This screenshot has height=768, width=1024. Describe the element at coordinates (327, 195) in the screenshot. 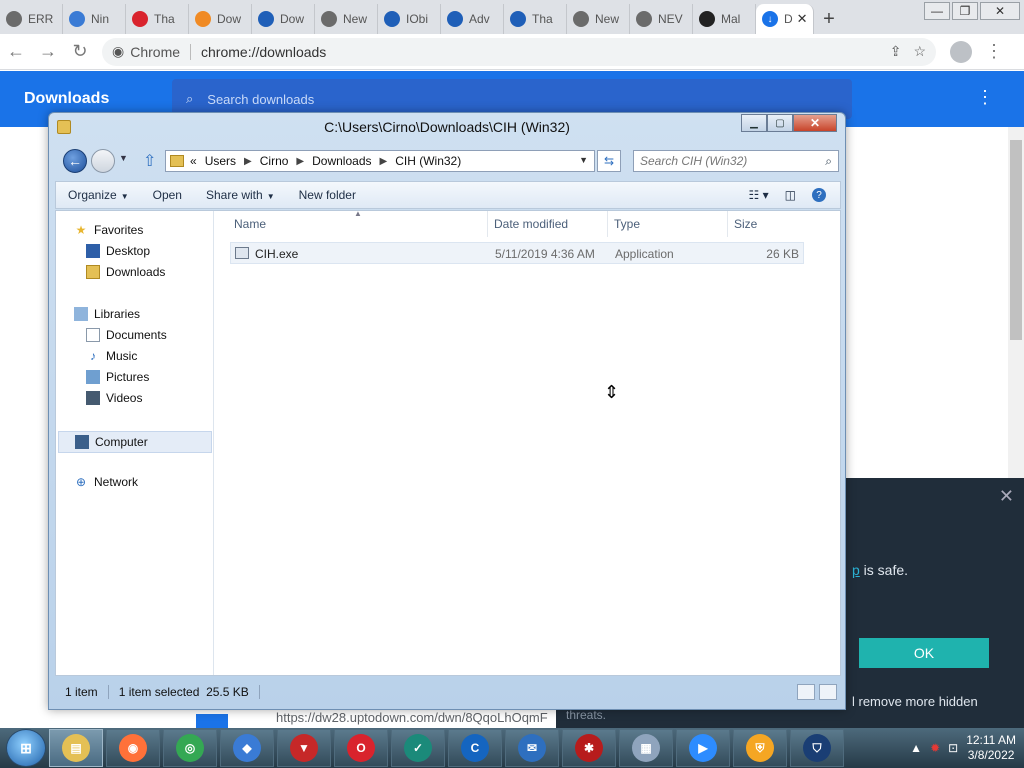

I see `new-folder-button: New folder` at that location.